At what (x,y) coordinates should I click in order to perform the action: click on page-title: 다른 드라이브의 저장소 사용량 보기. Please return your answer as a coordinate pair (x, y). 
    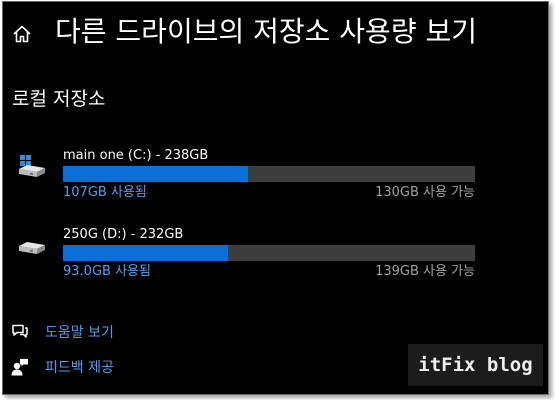
    Looking at the image, I should click on (266, 31).